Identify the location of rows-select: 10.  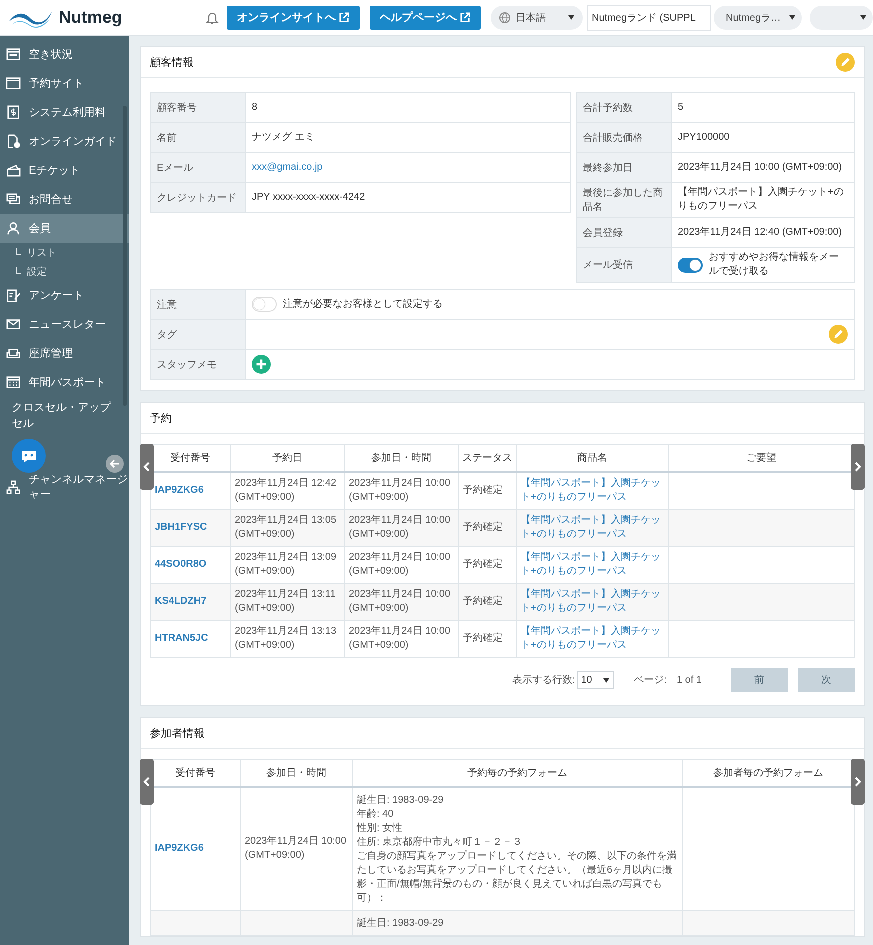
(595, 680).